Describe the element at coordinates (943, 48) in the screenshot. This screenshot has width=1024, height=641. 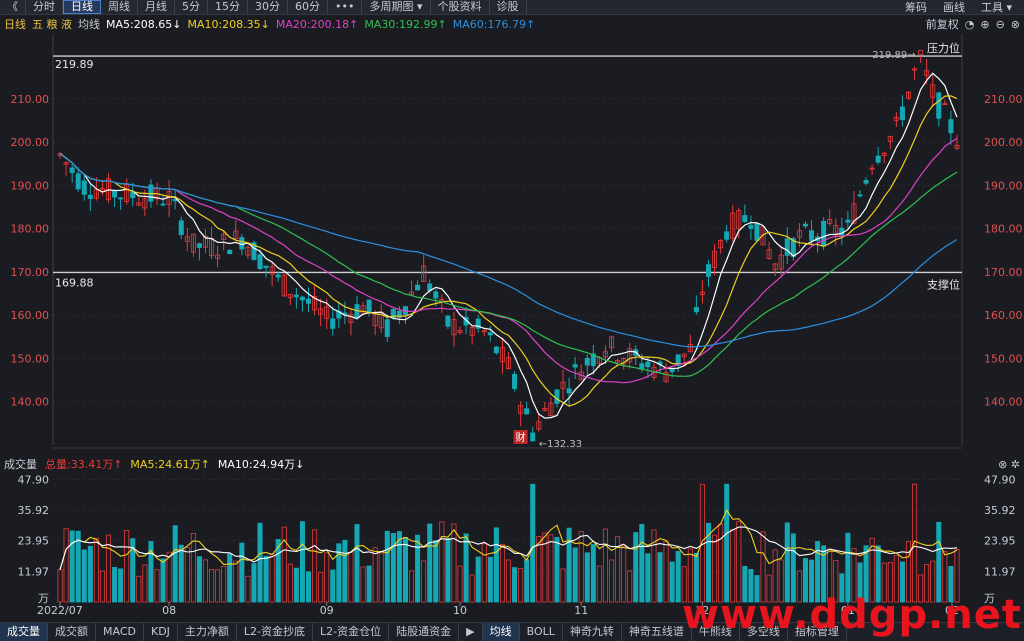
I see `resistance-tag: 压力位` at that location.